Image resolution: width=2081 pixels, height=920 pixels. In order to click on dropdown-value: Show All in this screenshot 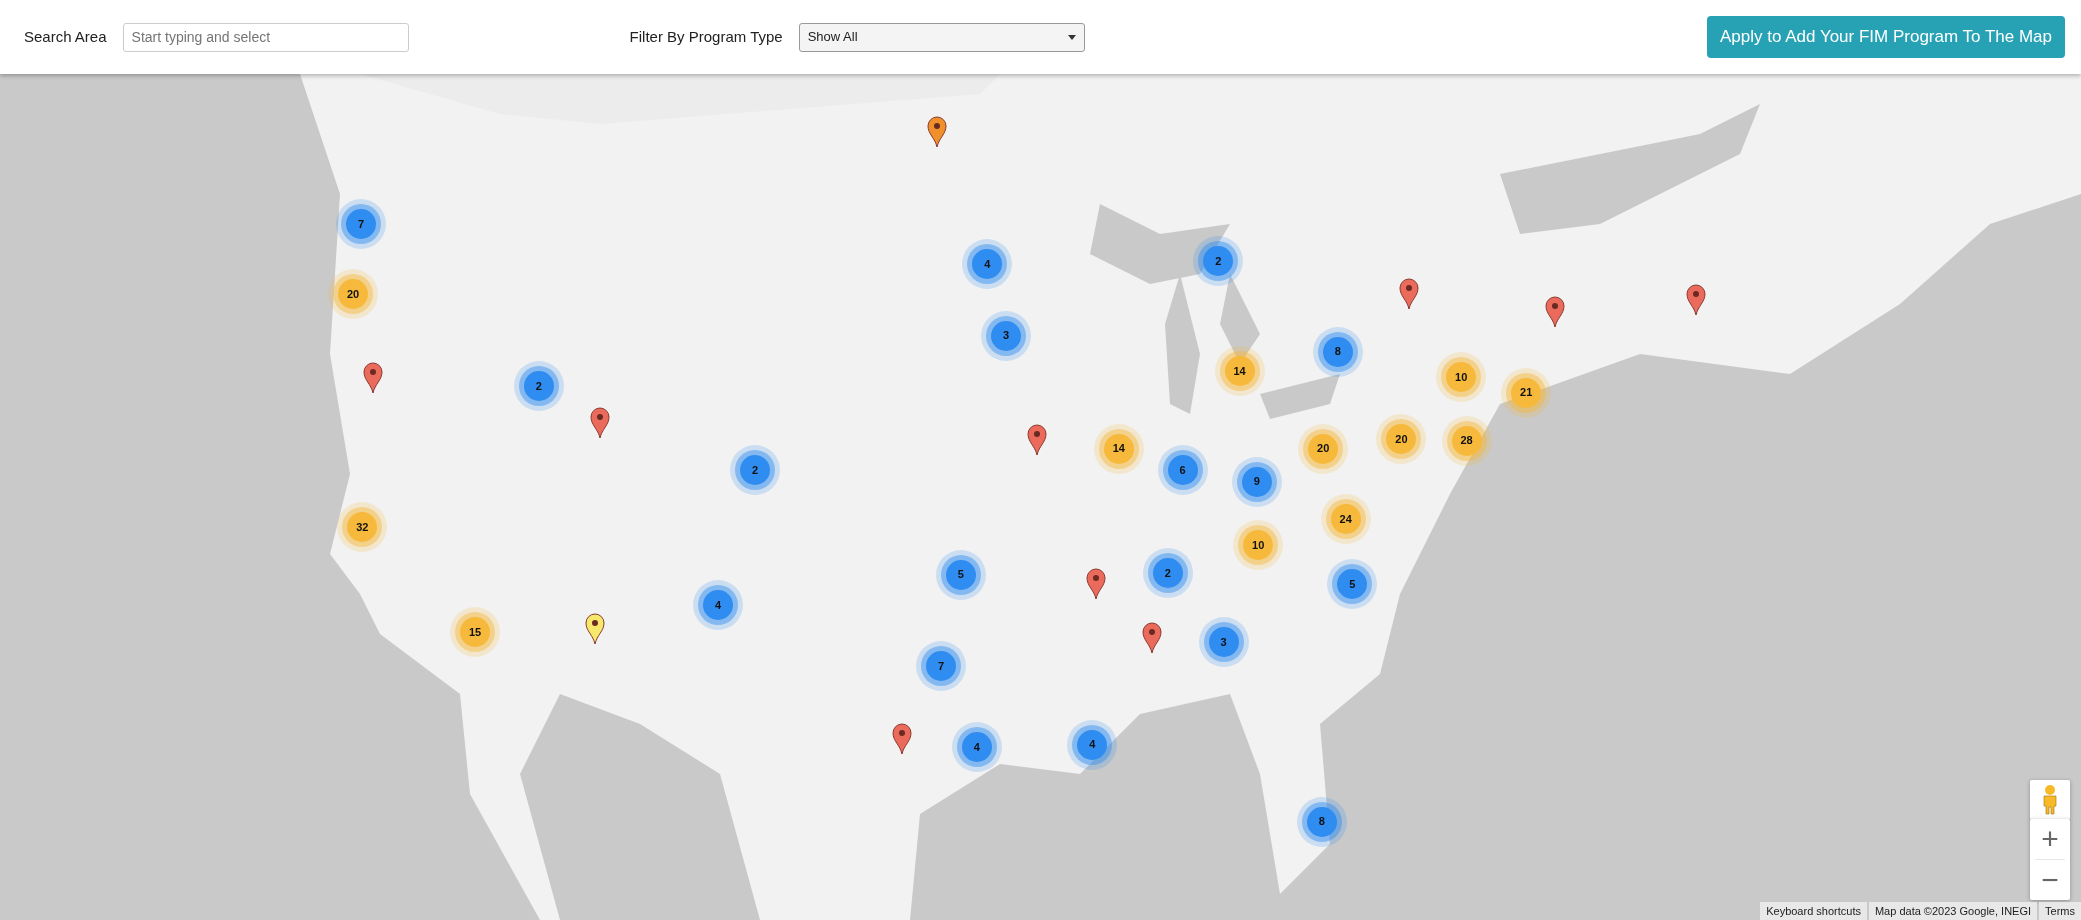, I will do `click(832, 37)`.